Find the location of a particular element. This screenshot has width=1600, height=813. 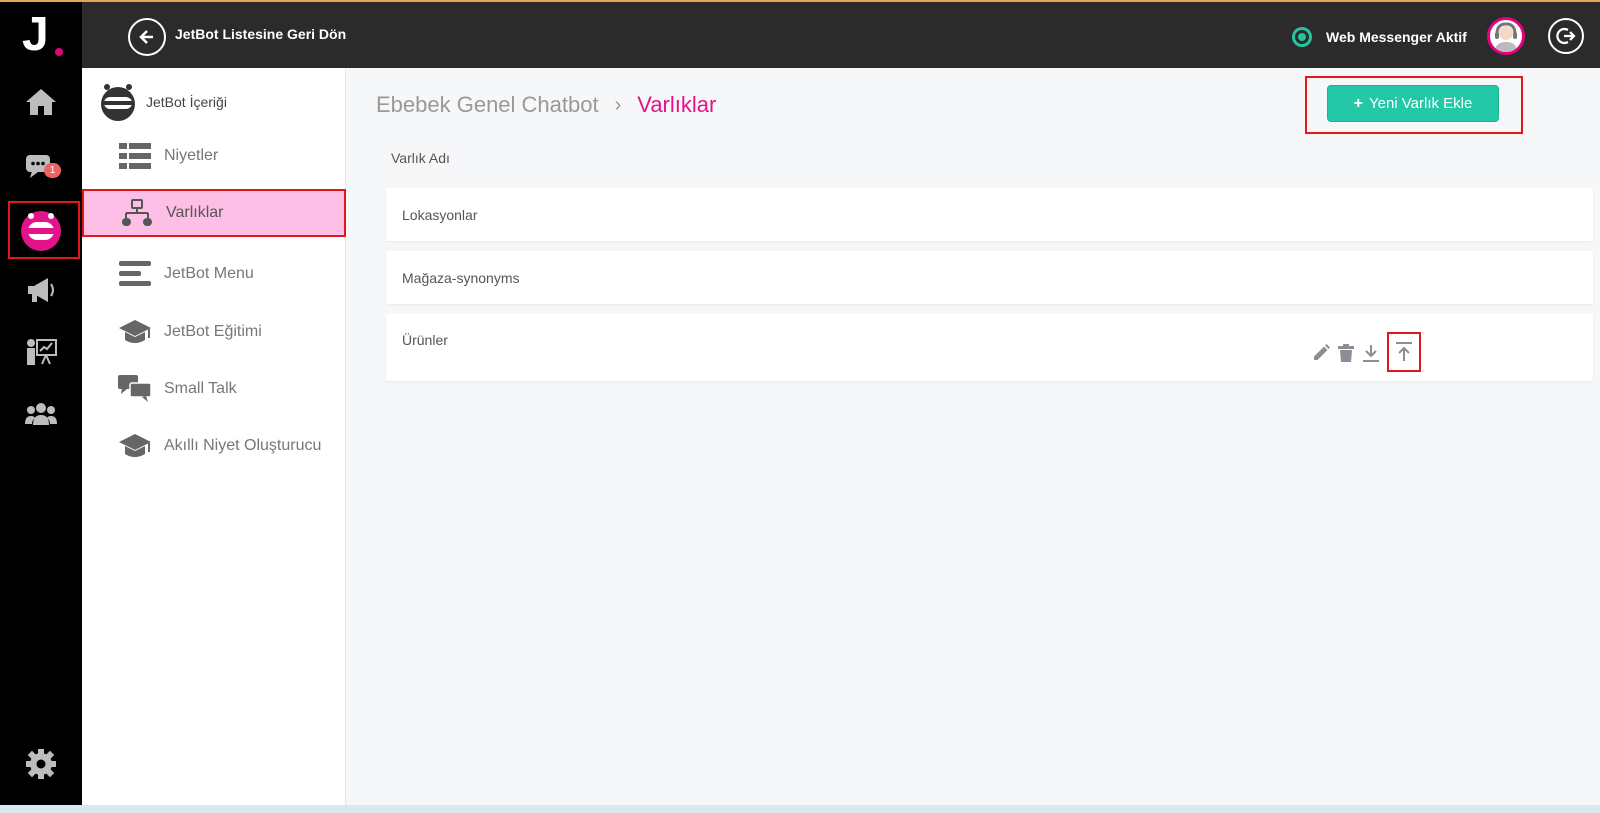

add-entity-button: + Yeni Varlık Ekle is located at coordinates (1413, 103).